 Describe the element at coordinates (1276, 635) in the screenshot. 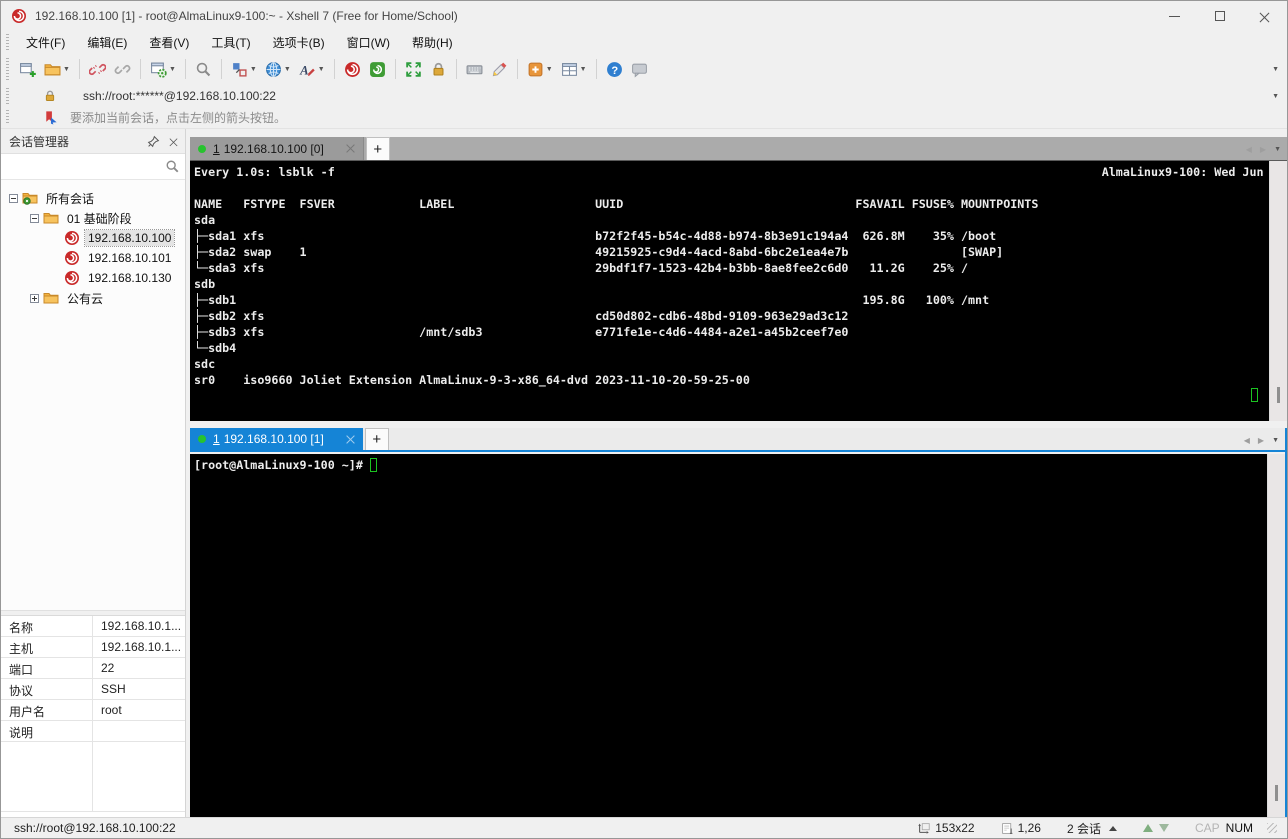

I see `scrollbar-bottom` at that location.